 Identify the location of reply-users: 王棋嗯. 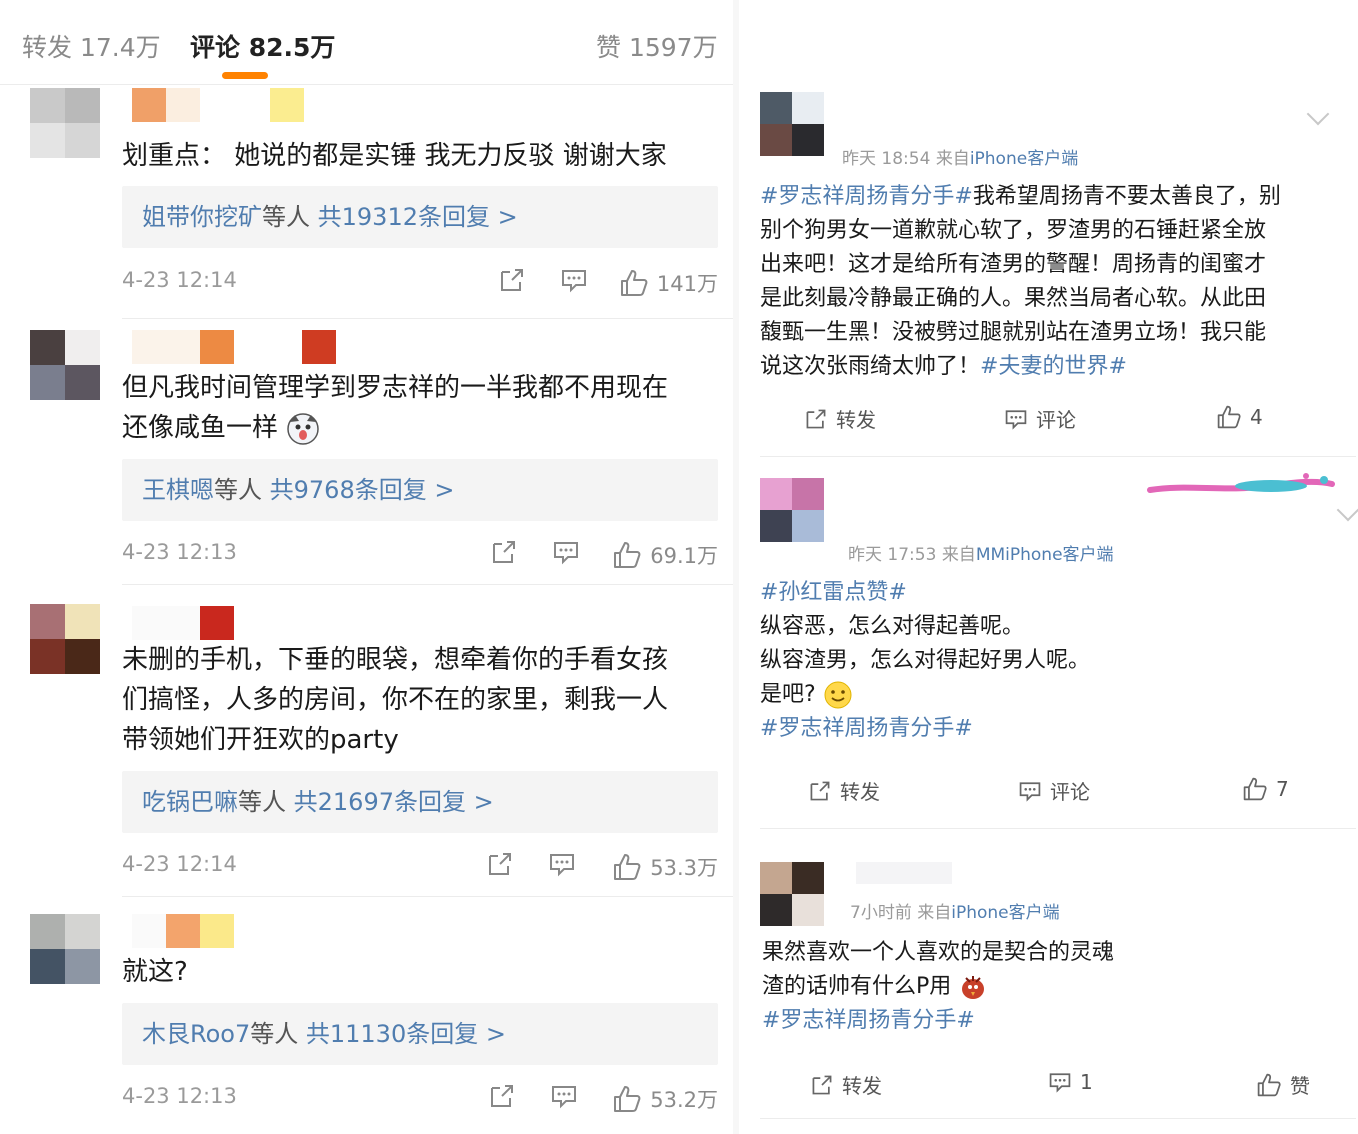
(178, 490).